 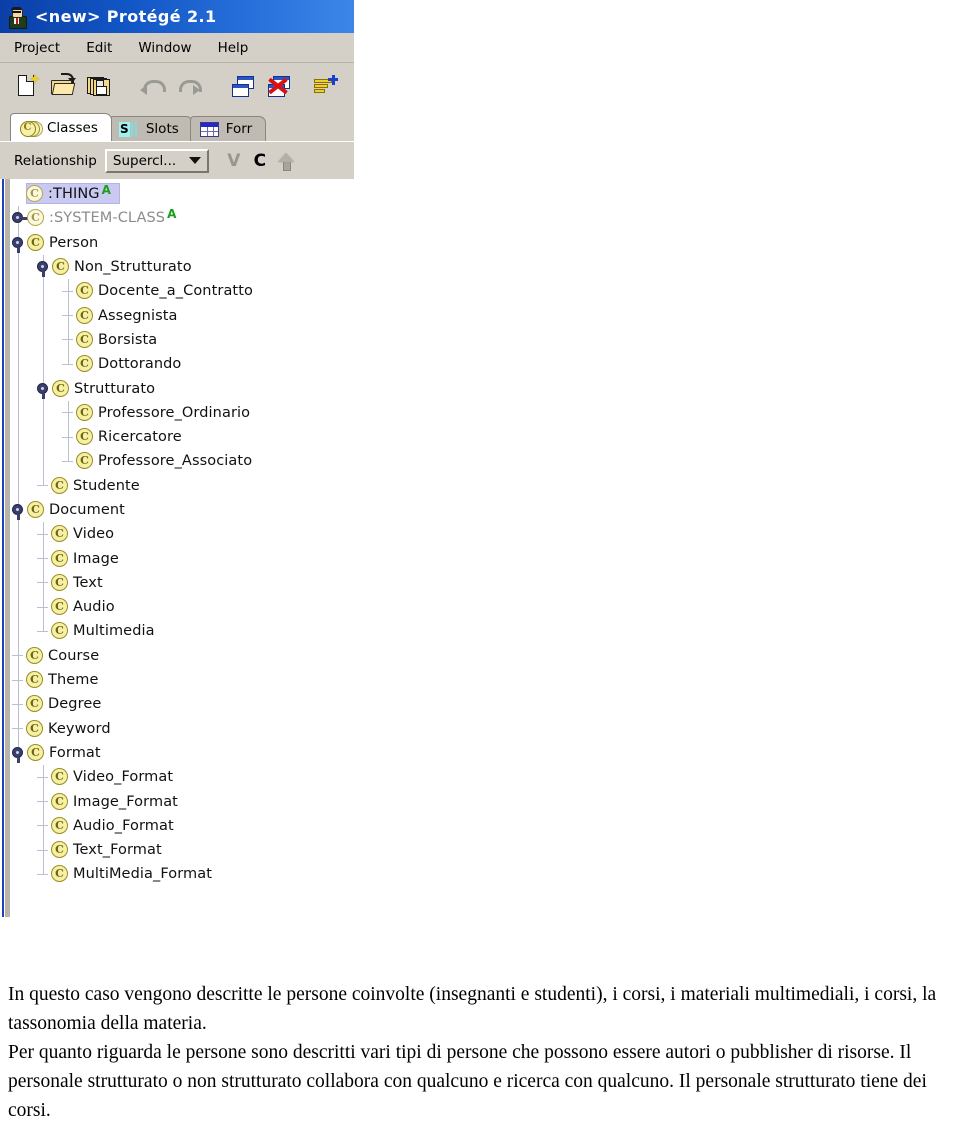 I want to click on class-tree-node: C Image, so click(x=182, y=558).